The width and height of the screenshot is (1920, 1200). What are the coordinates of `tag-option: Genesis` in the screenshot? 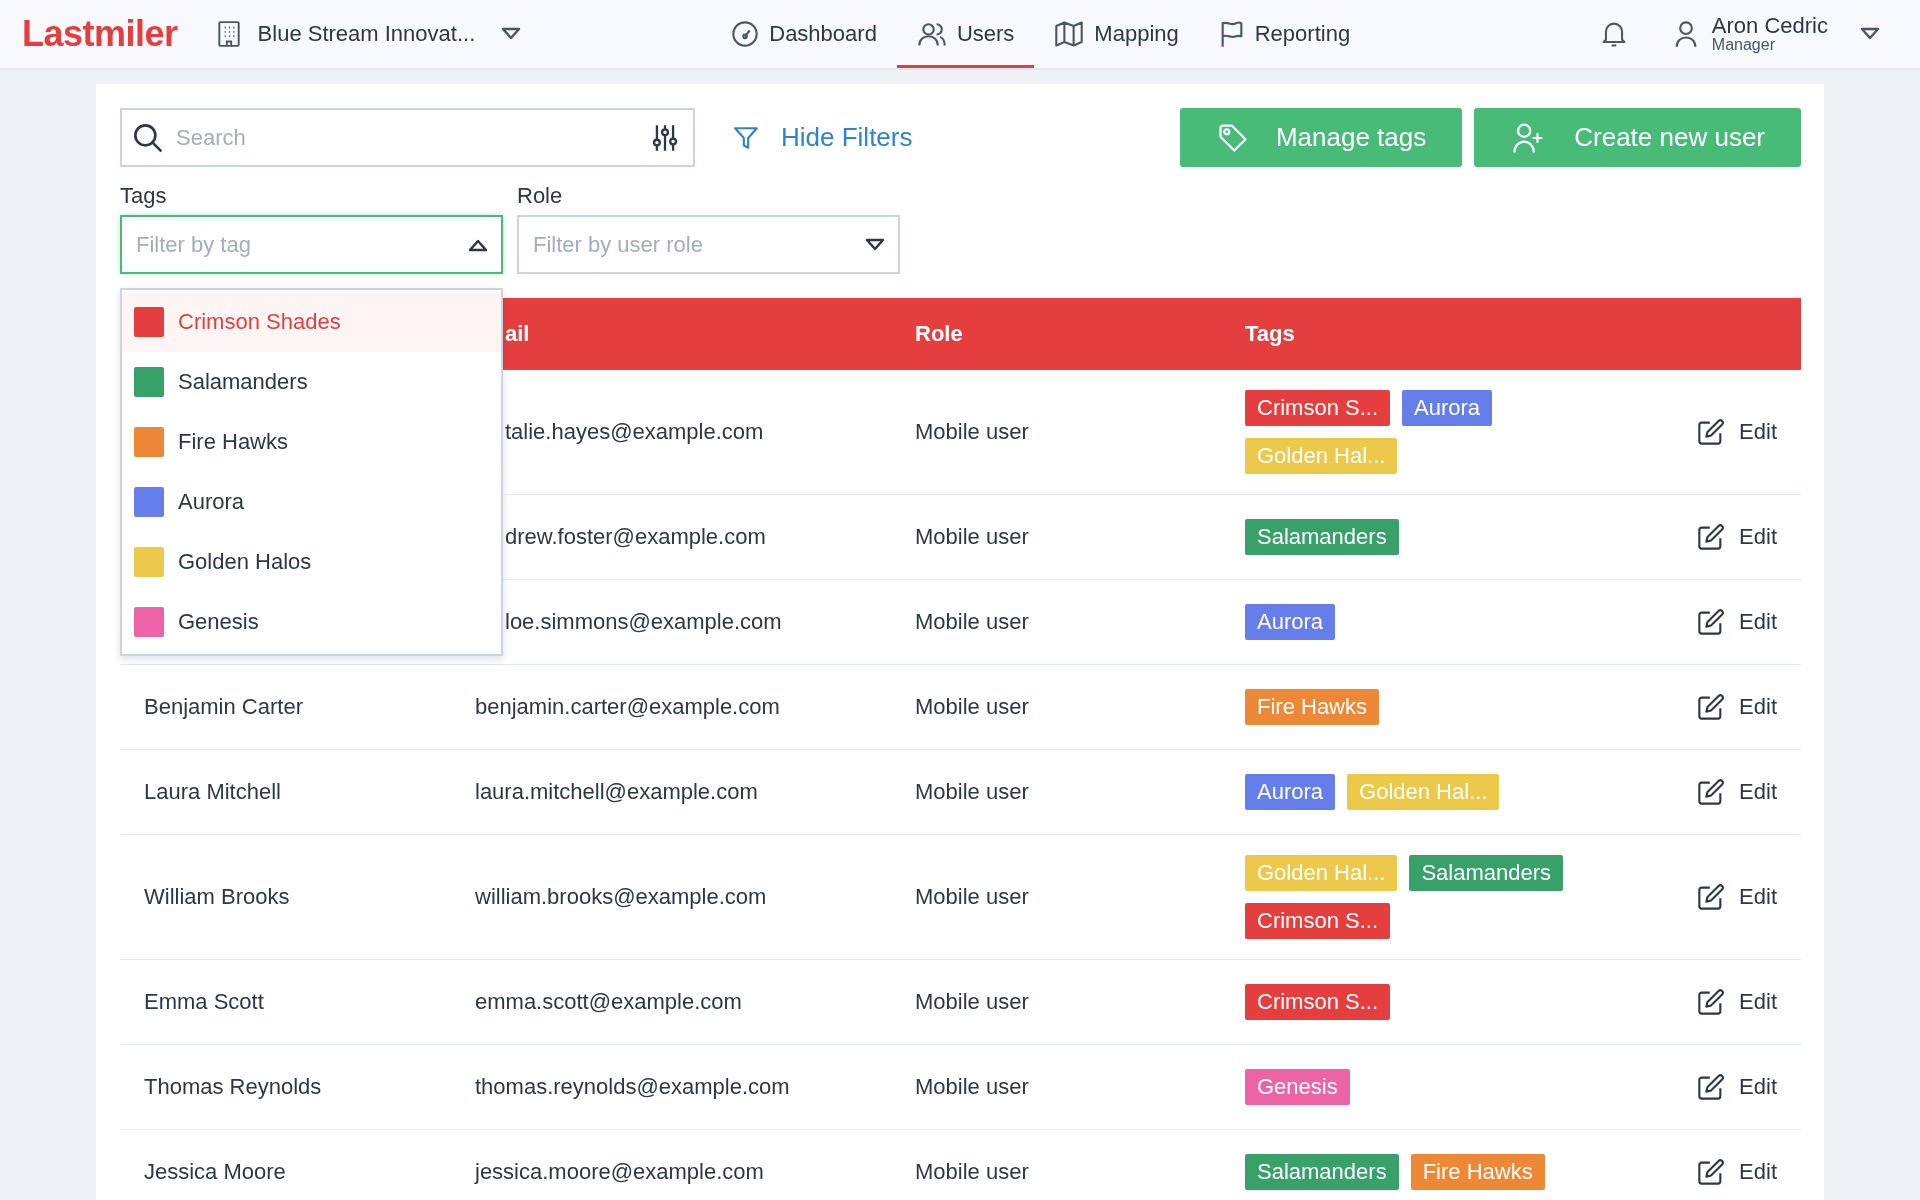 It's located at (311, 622).